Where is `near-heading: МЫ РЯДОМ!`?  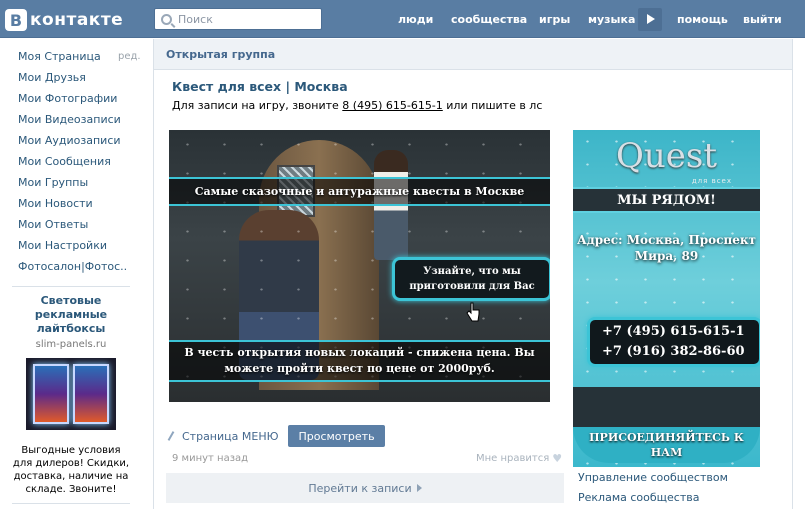
near-heading: МЫ РЯДОМ! is located at coordinates (666, 200).